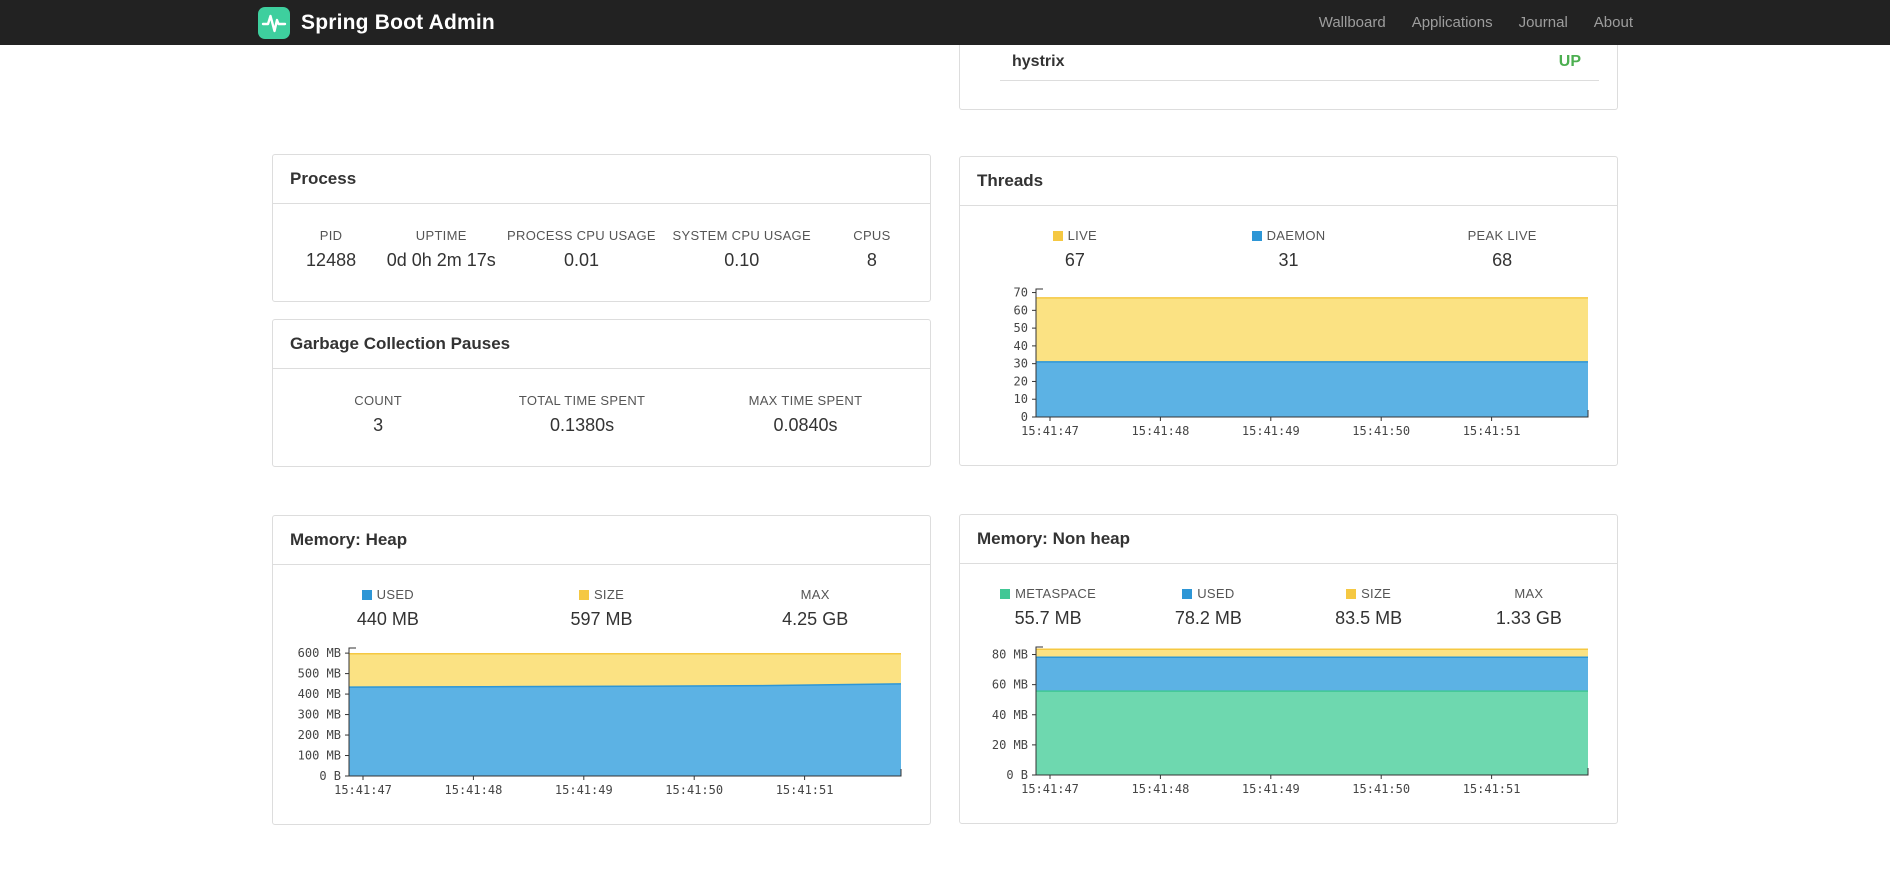  Describe the element at coordinates (1187, 594) in the screenshot. I see `legend-swatch-nonheap-used` at that location.